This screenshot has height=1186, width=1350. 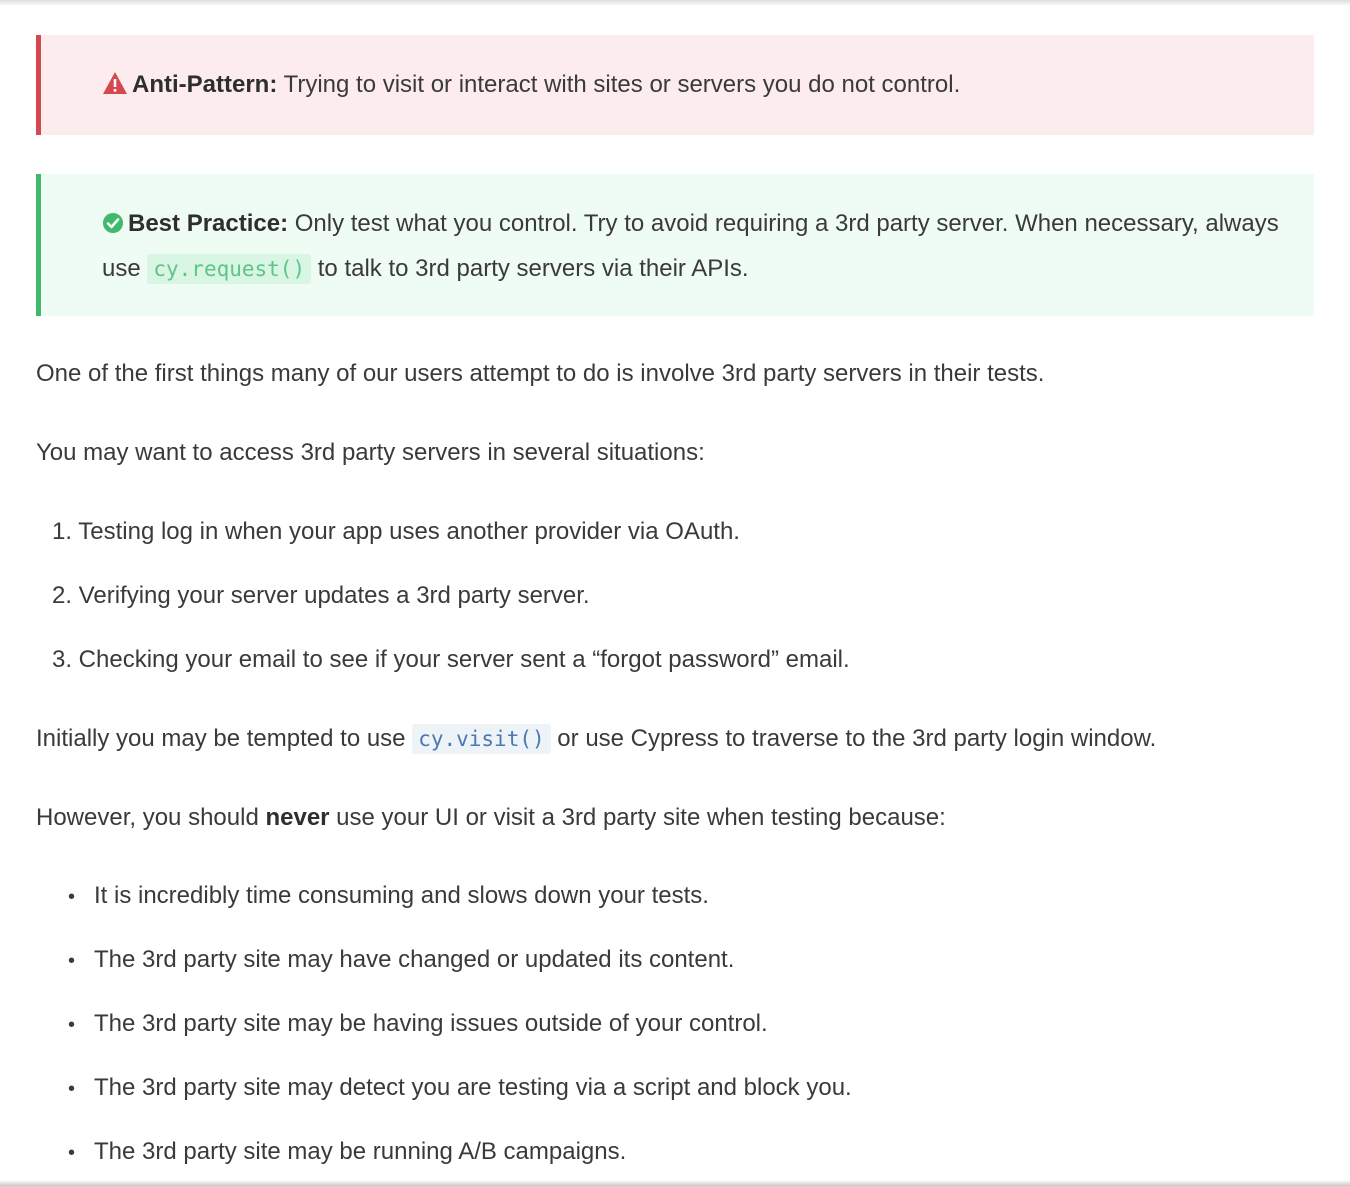 I want to click on cy-request-code: cy.request(), so click(x=229, y=269).